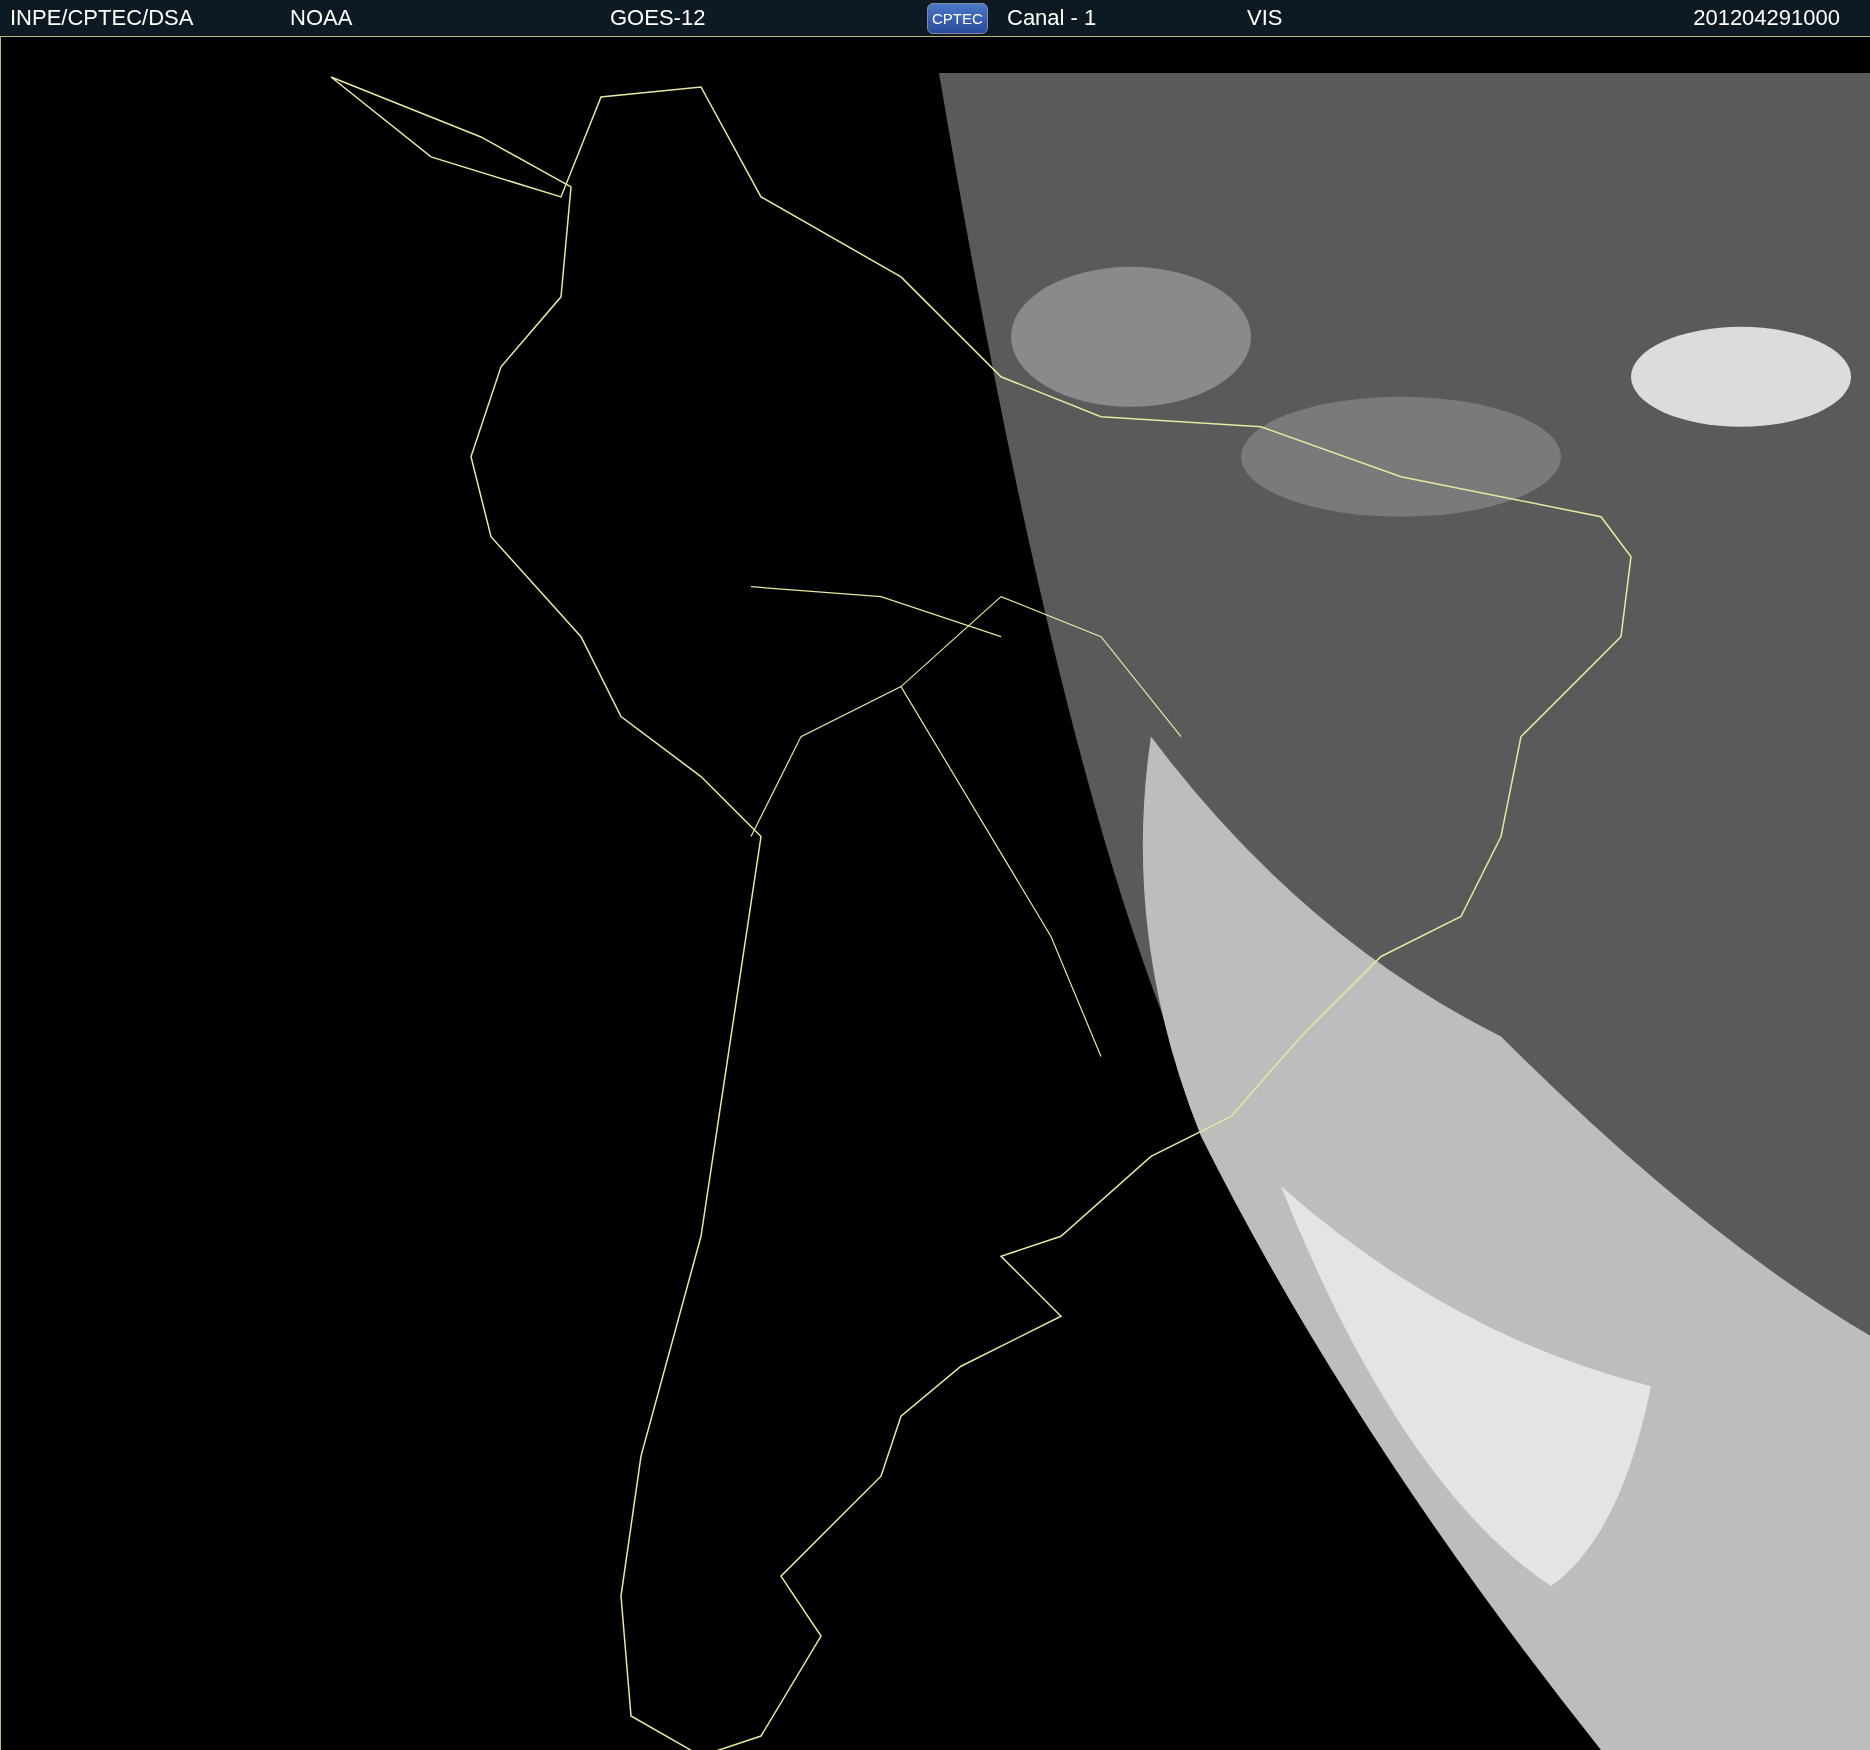  I want to click on satellite-label: GOES-12, so click(658, 18).